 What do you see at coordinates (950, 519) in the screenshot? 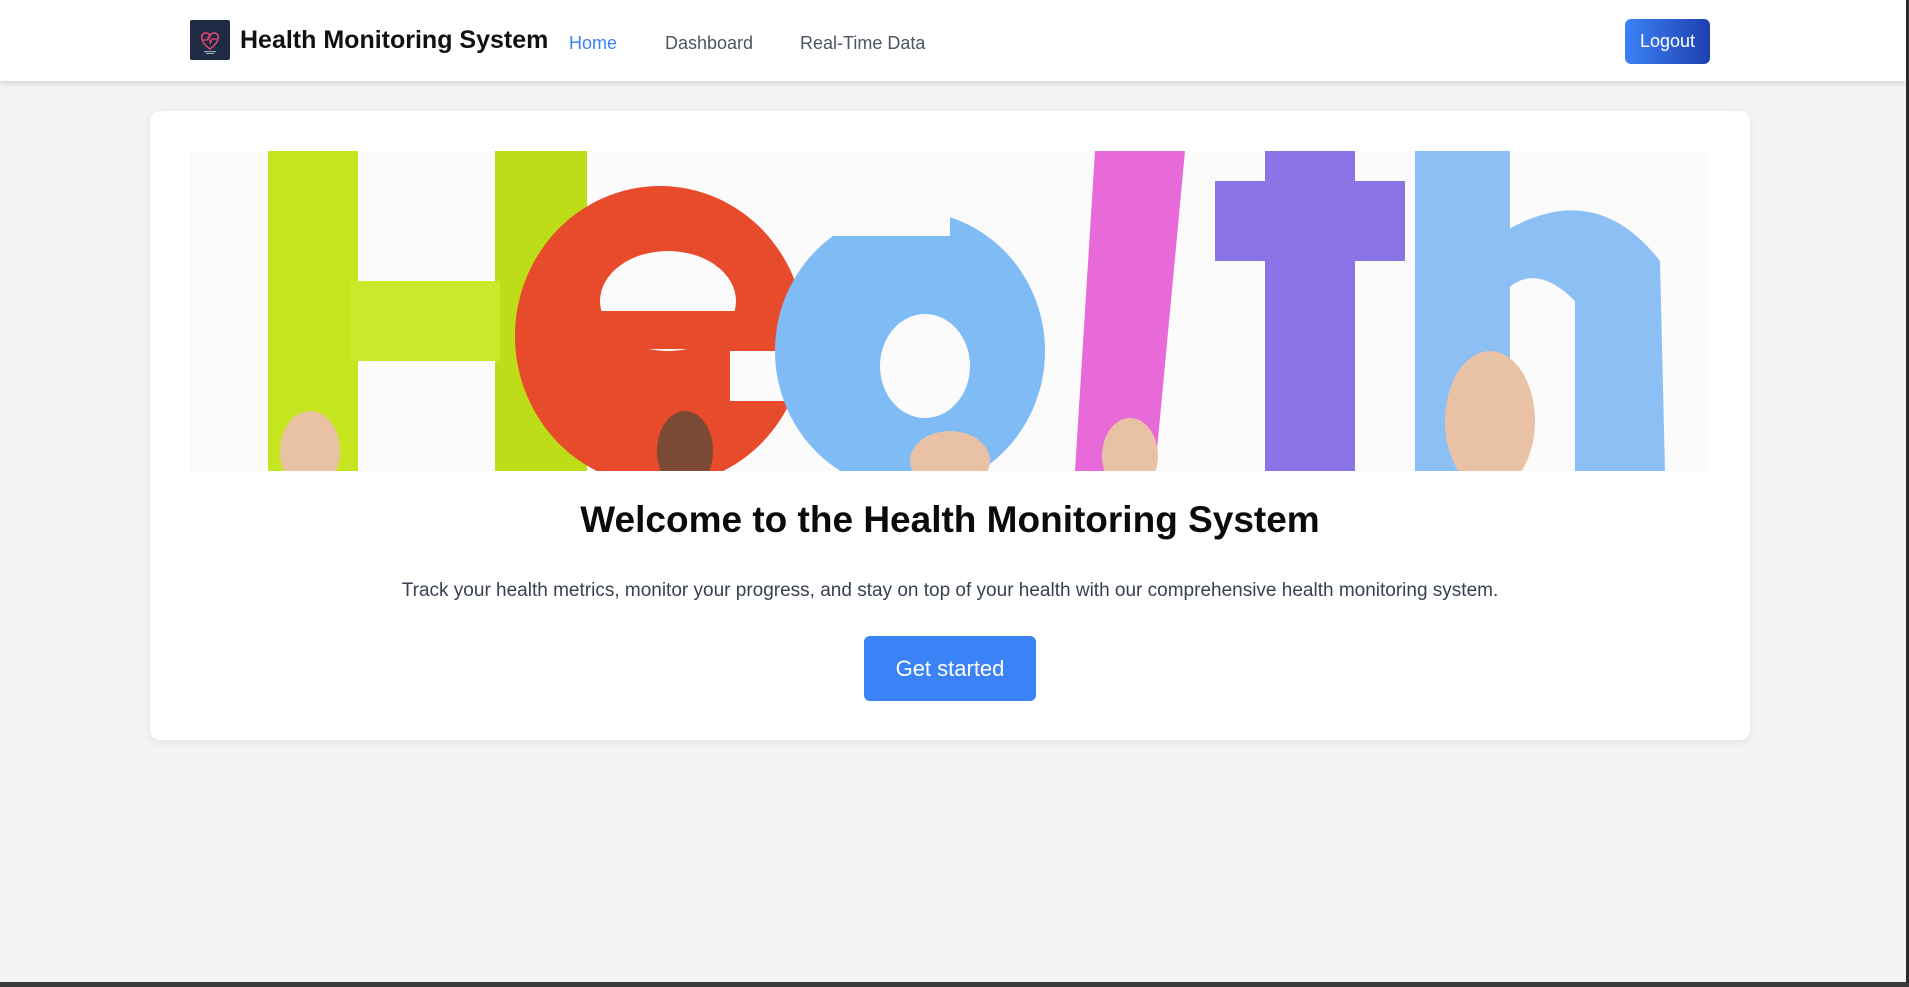
I see `welcome-heading: Welcome to the Health Monitoring System` at bounding box center [950, 519].